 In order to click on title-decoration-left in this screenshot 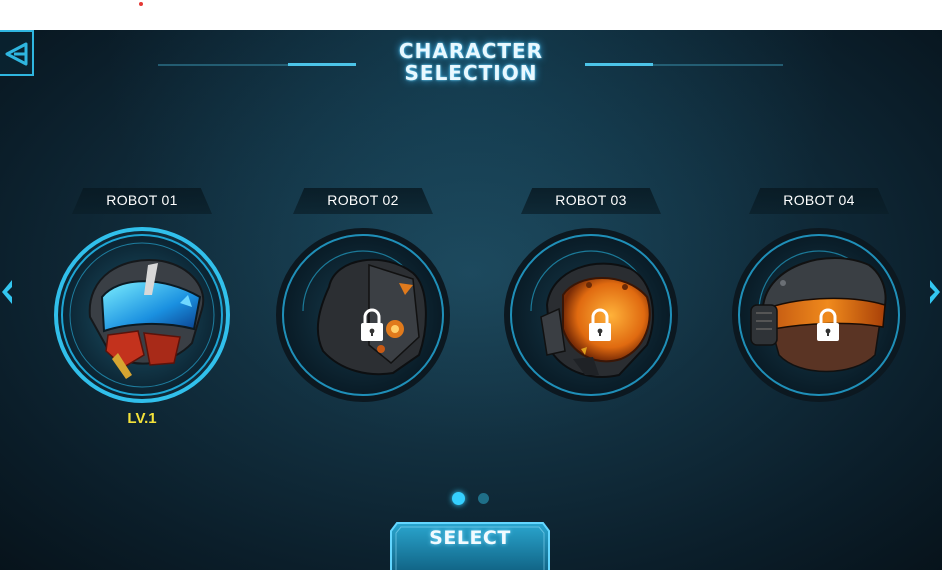, I will do `click(257, 64)`.